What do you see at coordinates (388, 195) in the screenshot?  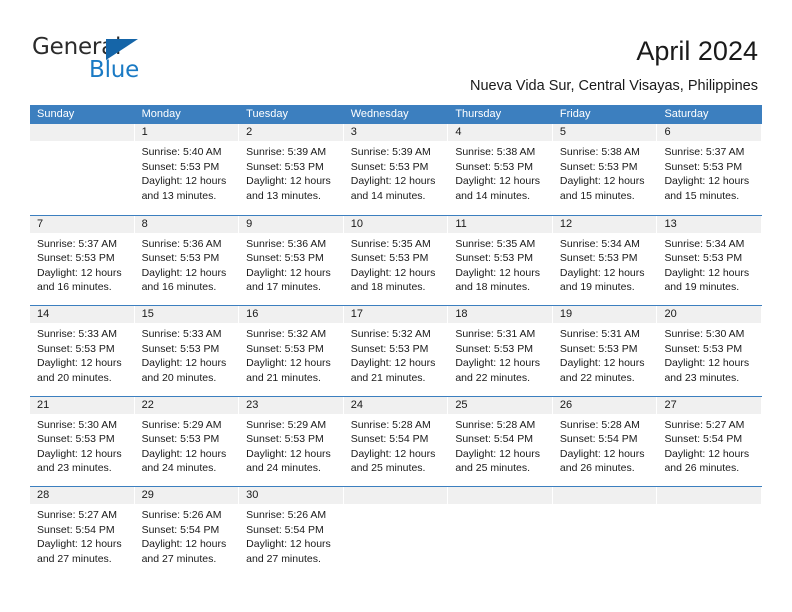 I see `daylight-text: and 14 minutes.` at bounding box center [388, 195].